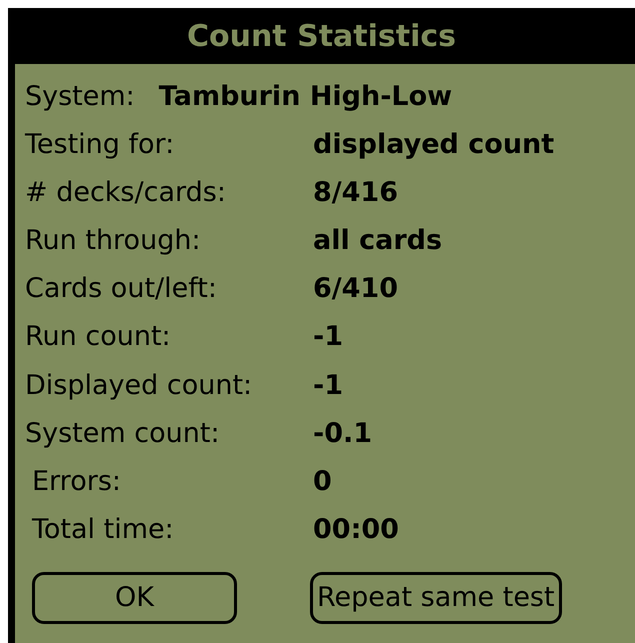  I want to click on field-label: Errors:, so click(76, 481).